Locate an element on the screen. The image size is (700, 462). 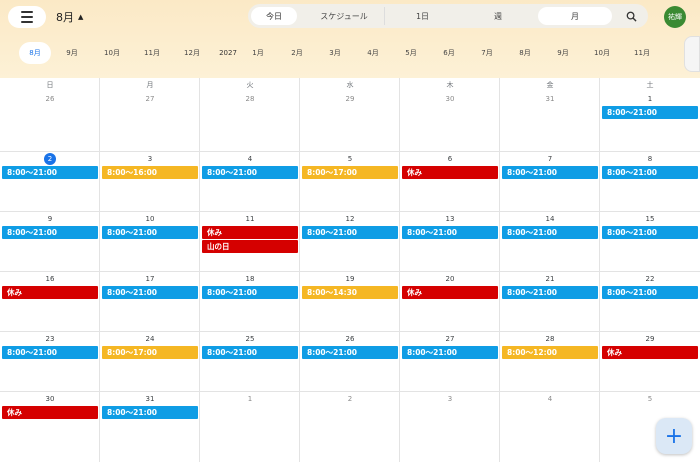
today-button: 今日 is located at coordinates (274, 16).